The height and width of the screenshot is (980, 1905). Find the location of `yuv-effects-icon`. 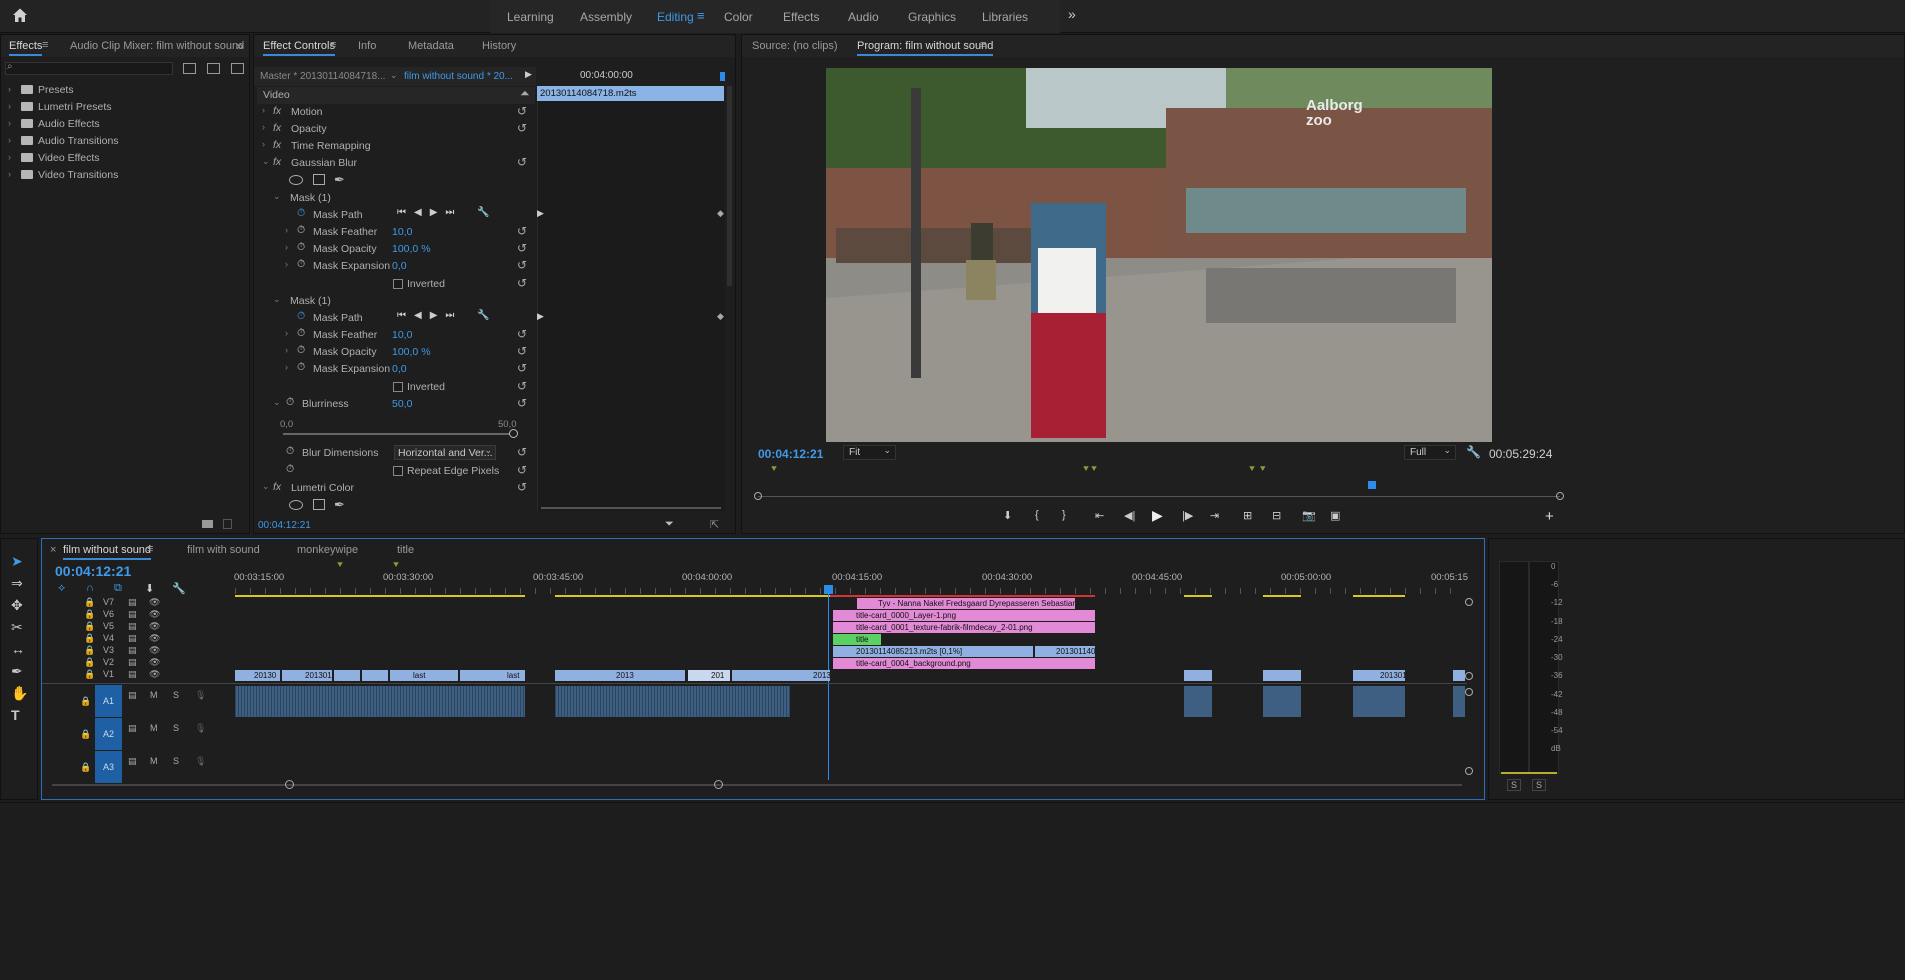

yuv-effects-icon is located at coordinates (237, 68).